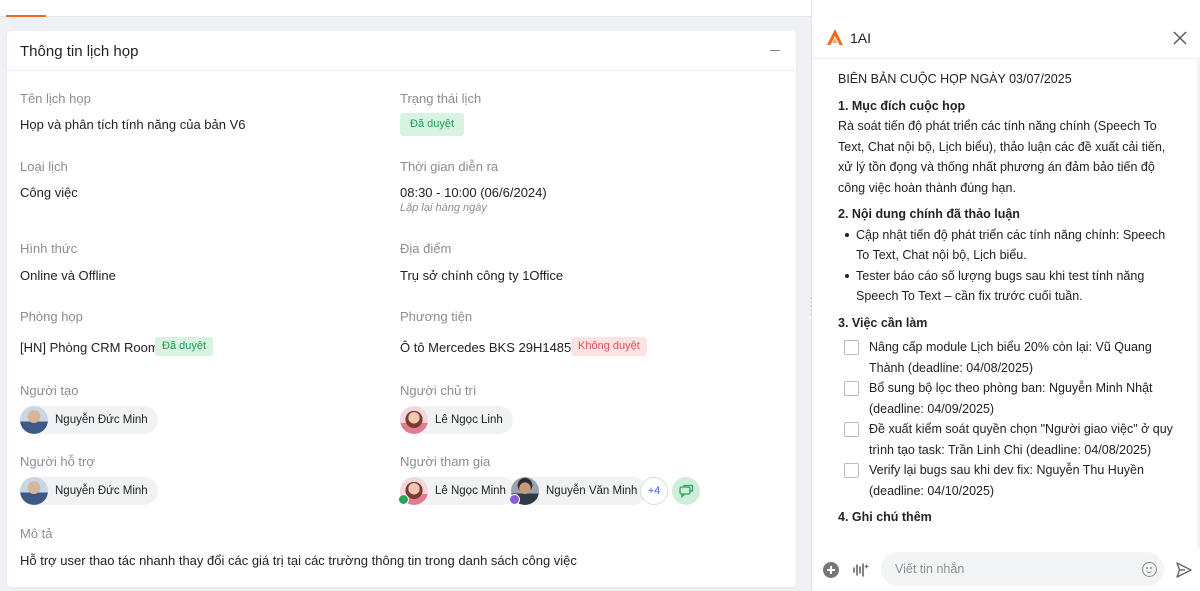 The width and height of the screenshot is (1200, 591). Describe the element at coordinates (89, 347) in the screenshot. I see `field-value-phong-hop: [HN] Phòng CRM Room` at that location.